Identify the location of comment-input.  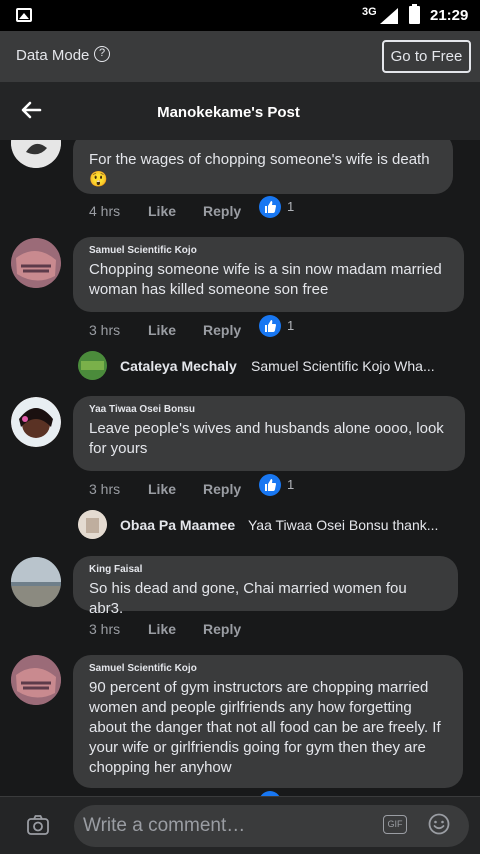
(271, 826).